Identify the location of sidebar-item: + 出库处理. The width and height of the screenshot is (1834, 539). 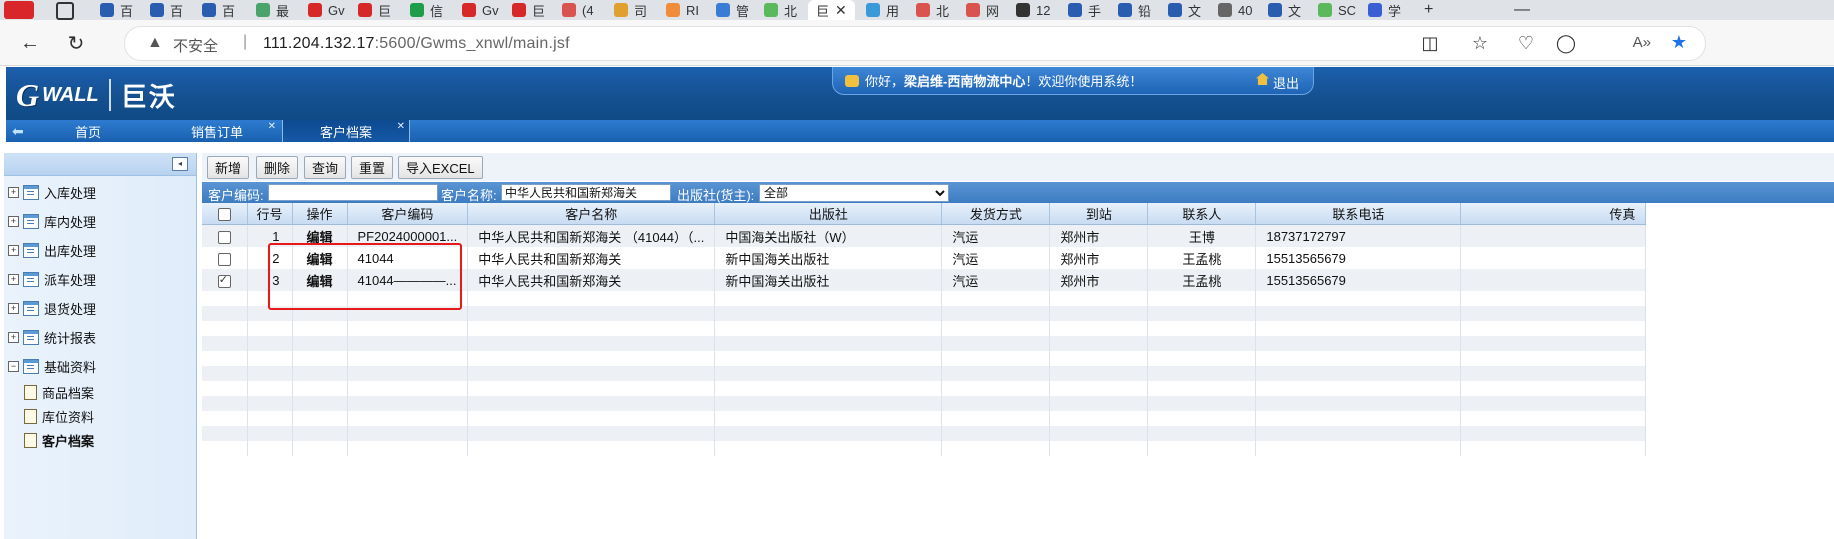
(48, 250).